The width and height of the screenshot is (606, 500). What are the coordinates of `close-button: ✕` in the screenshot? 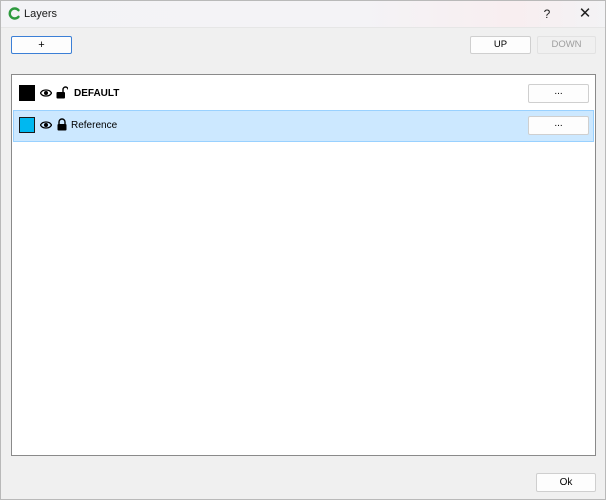 It's located at (585, 14).